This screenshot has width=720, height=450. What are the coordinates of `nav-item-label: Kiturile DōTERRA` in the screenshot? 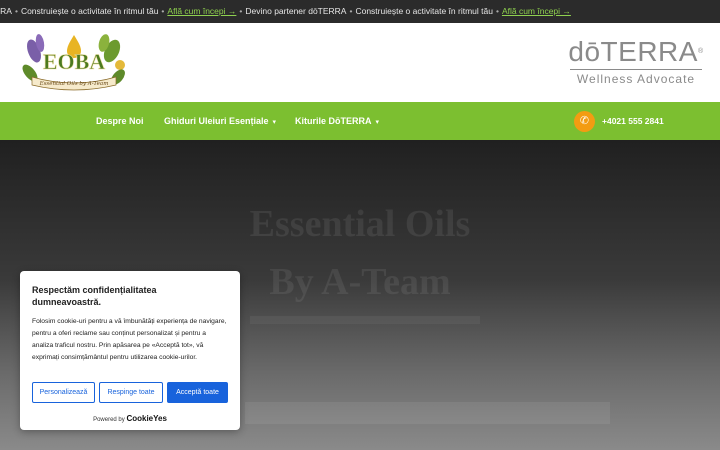 It's located at (333, 121).